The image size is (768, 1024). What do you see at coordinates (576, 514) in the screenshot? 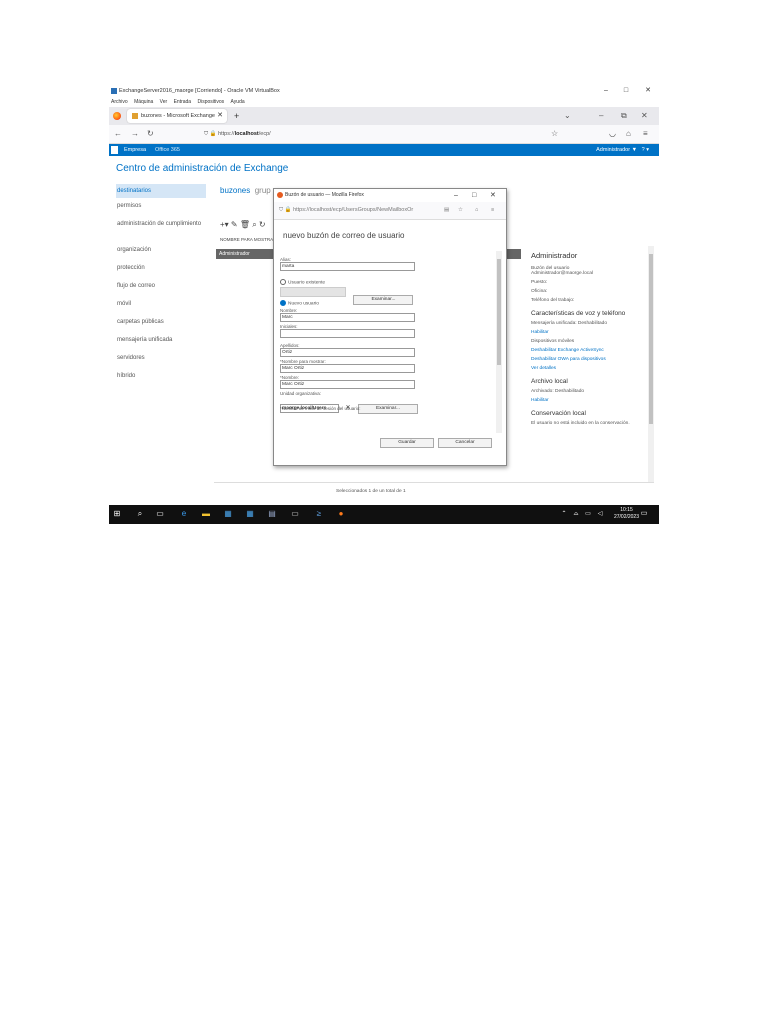
I see `network-icon: ⌓` at bounding box center [576, 514].